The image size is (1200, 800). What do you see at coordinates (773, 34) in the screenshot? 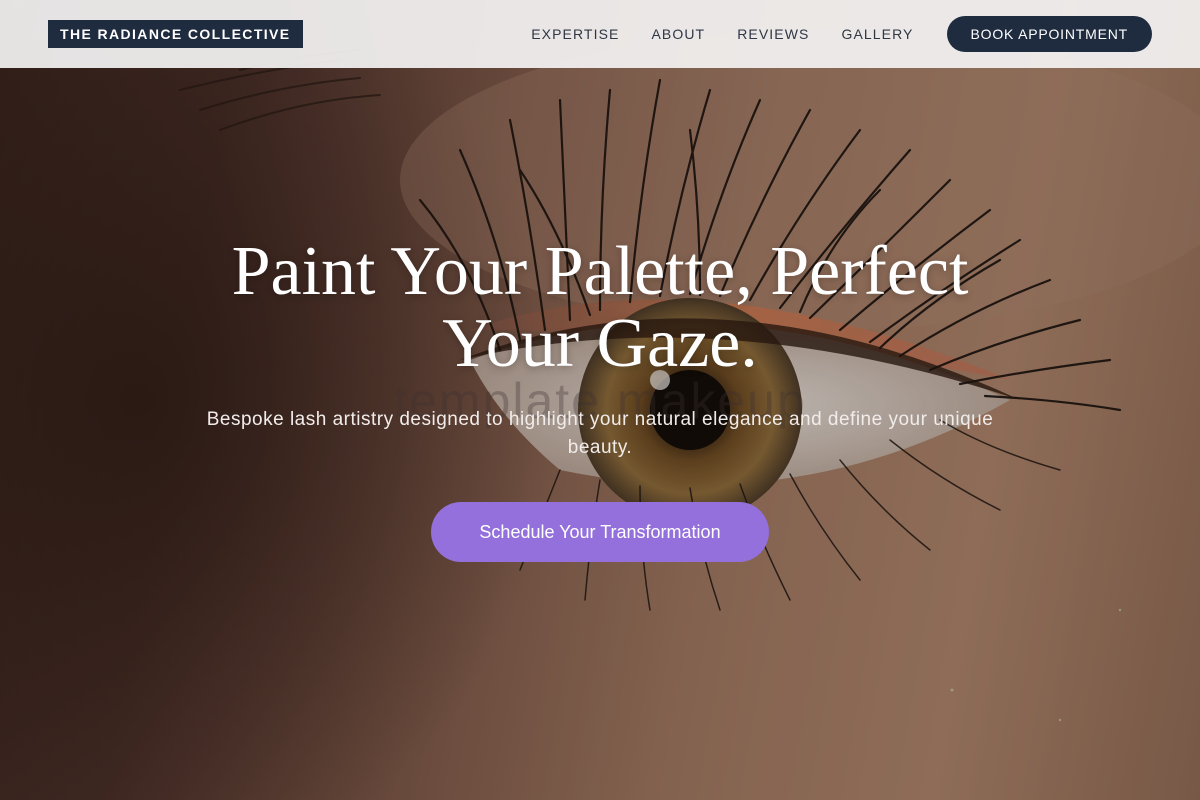
I see `nav-link-reviews: REVIEWS` at bounding box center [773, 34].